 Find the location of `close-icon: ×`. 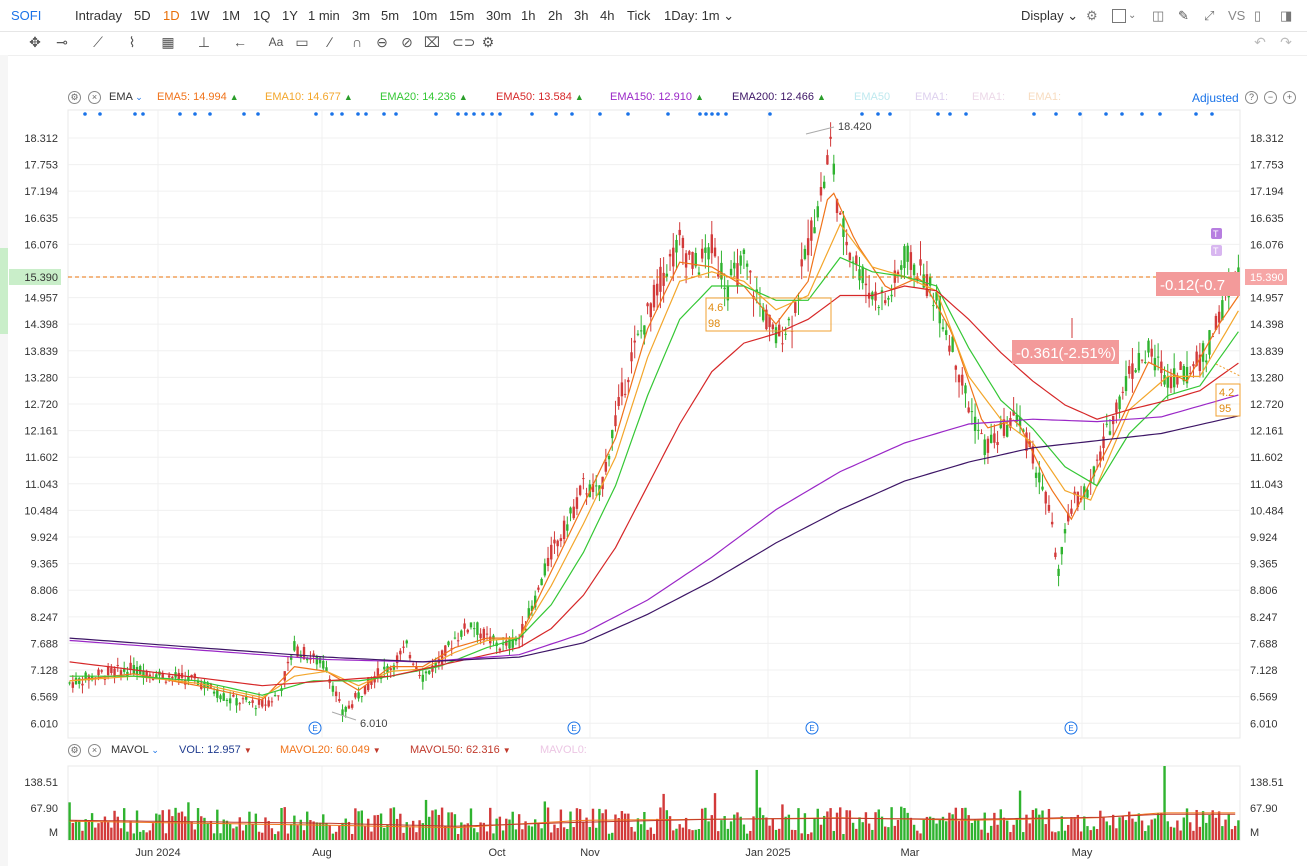

close-icon: × is located at coordinates (94, 750).